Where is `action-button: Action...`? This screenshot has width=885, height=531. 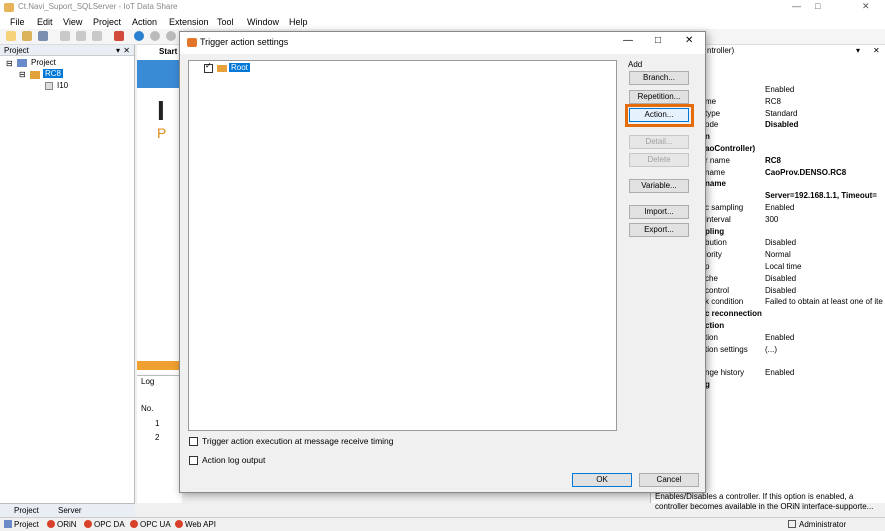
action-button: Action... is located at coordinates (659, 115).